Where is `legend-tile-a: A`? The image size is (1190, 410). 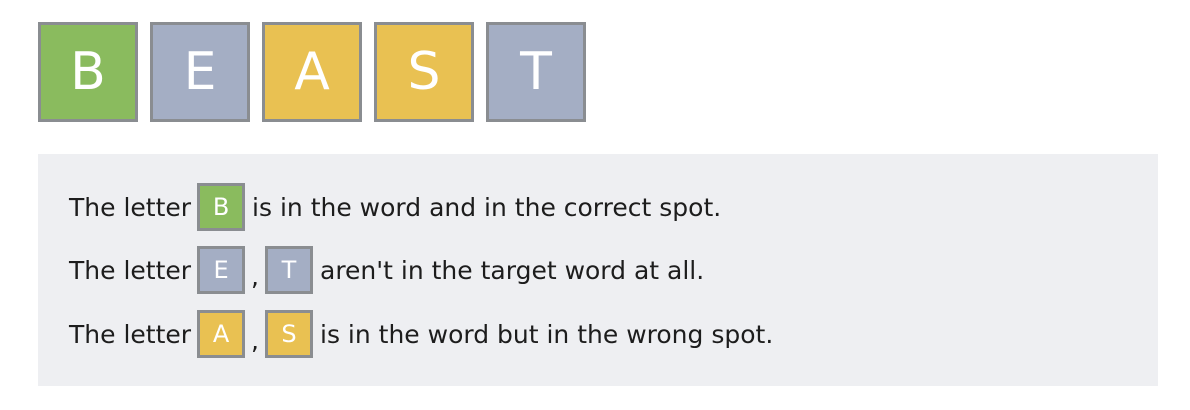
legend-tile-a: A is located at coordinates (221, 334).